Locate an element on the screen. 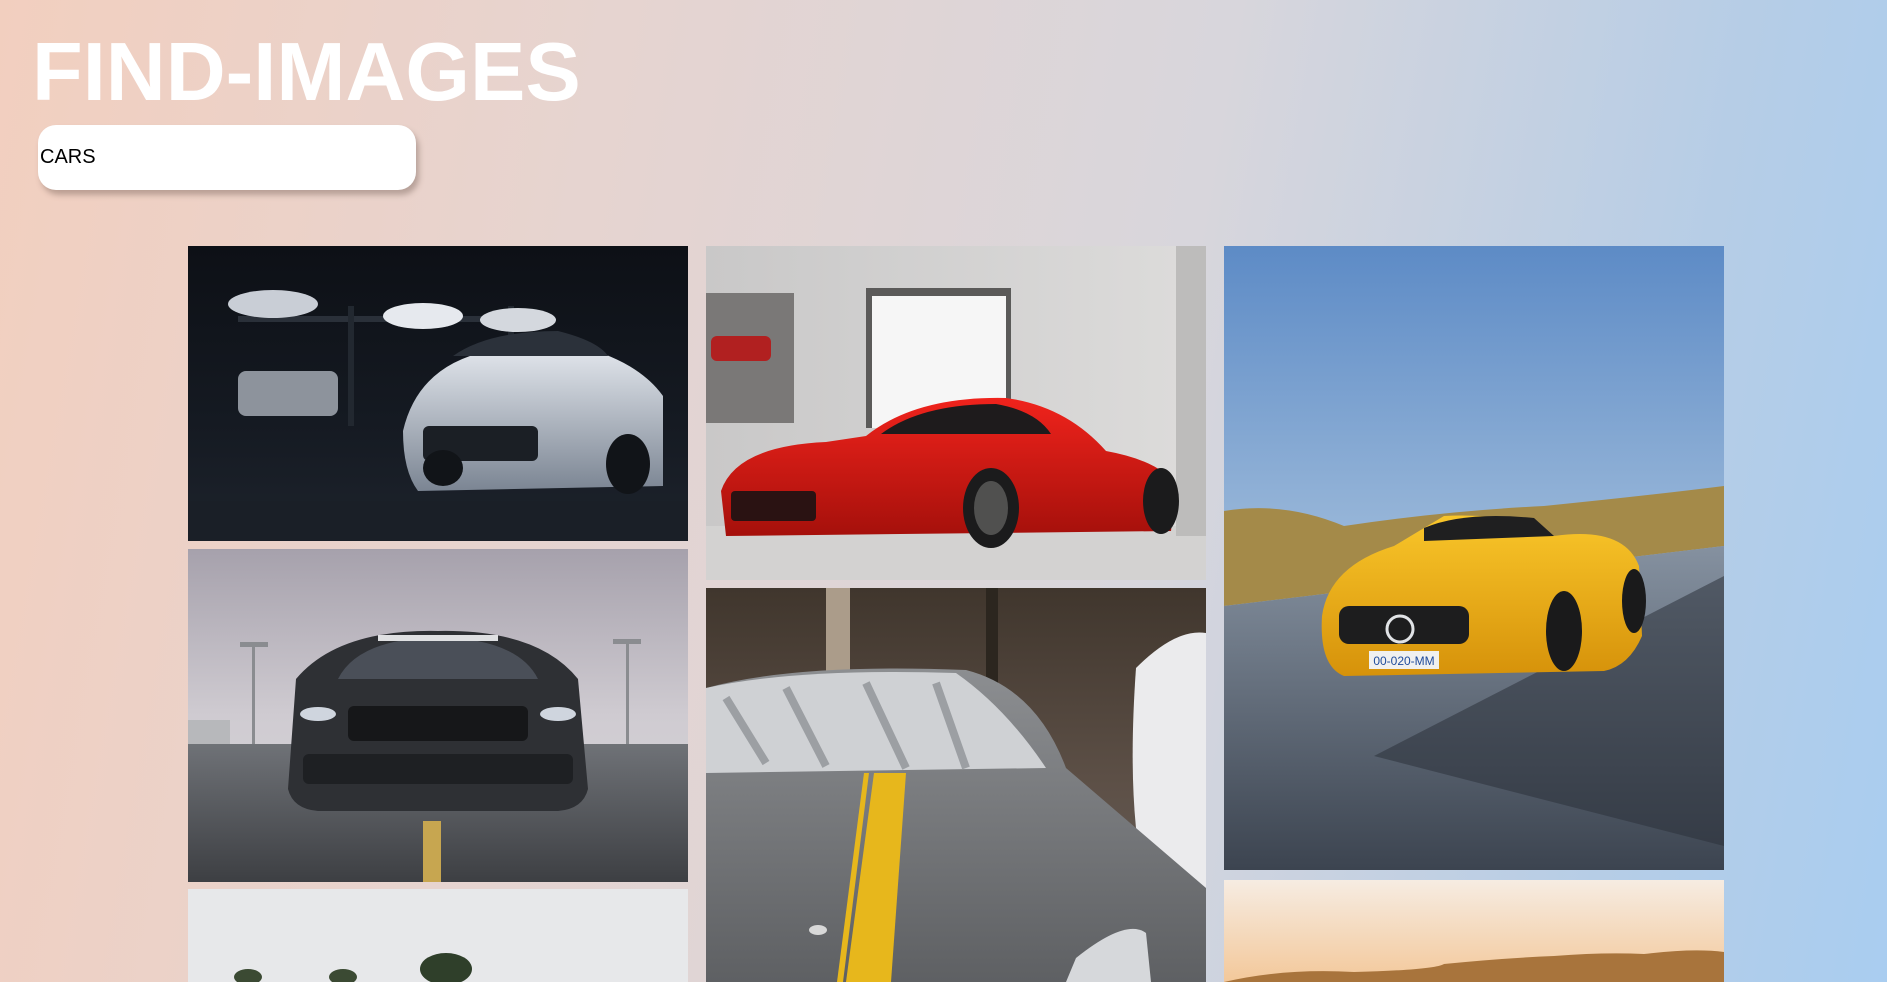 The image size is (1887, 987). windshield-banner is located at coordinates (438, 638).